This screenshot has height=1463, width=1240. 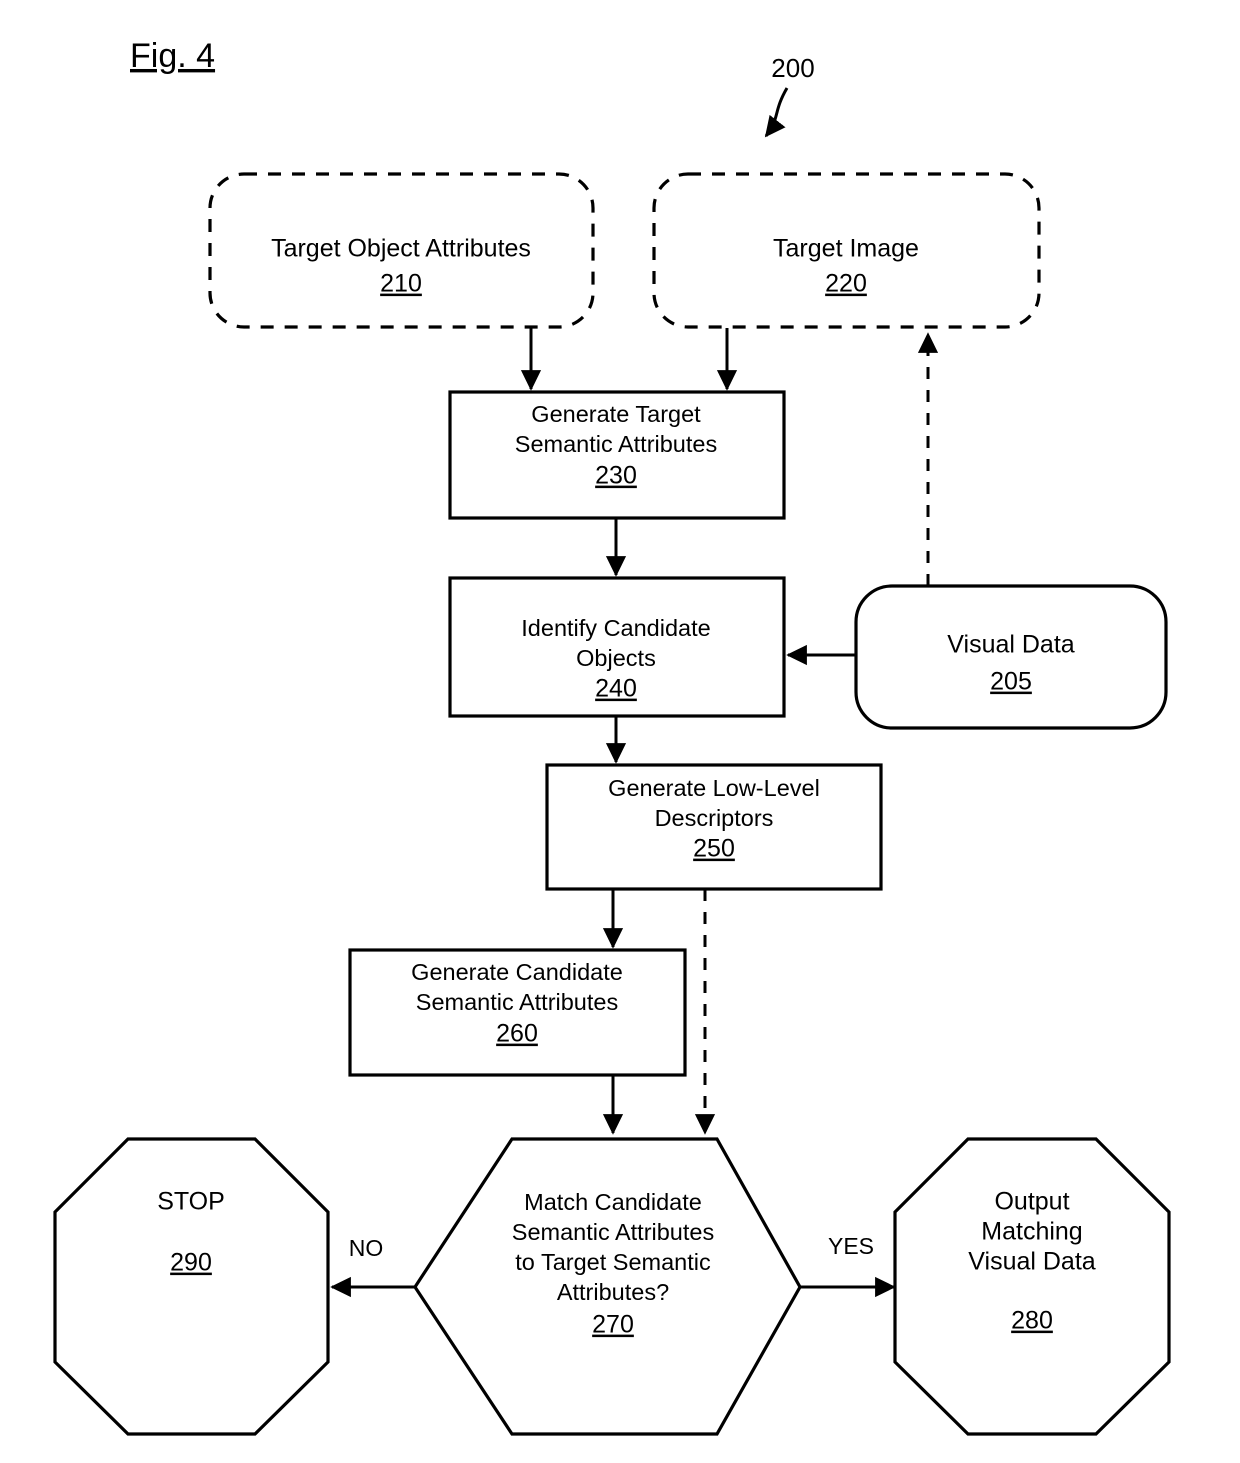 What do you see at coordinates (1031, 1232) in the screenshot?
I see `node-output-matching-visual-data-line2: Matching` at bounding box center [1031, 1232].